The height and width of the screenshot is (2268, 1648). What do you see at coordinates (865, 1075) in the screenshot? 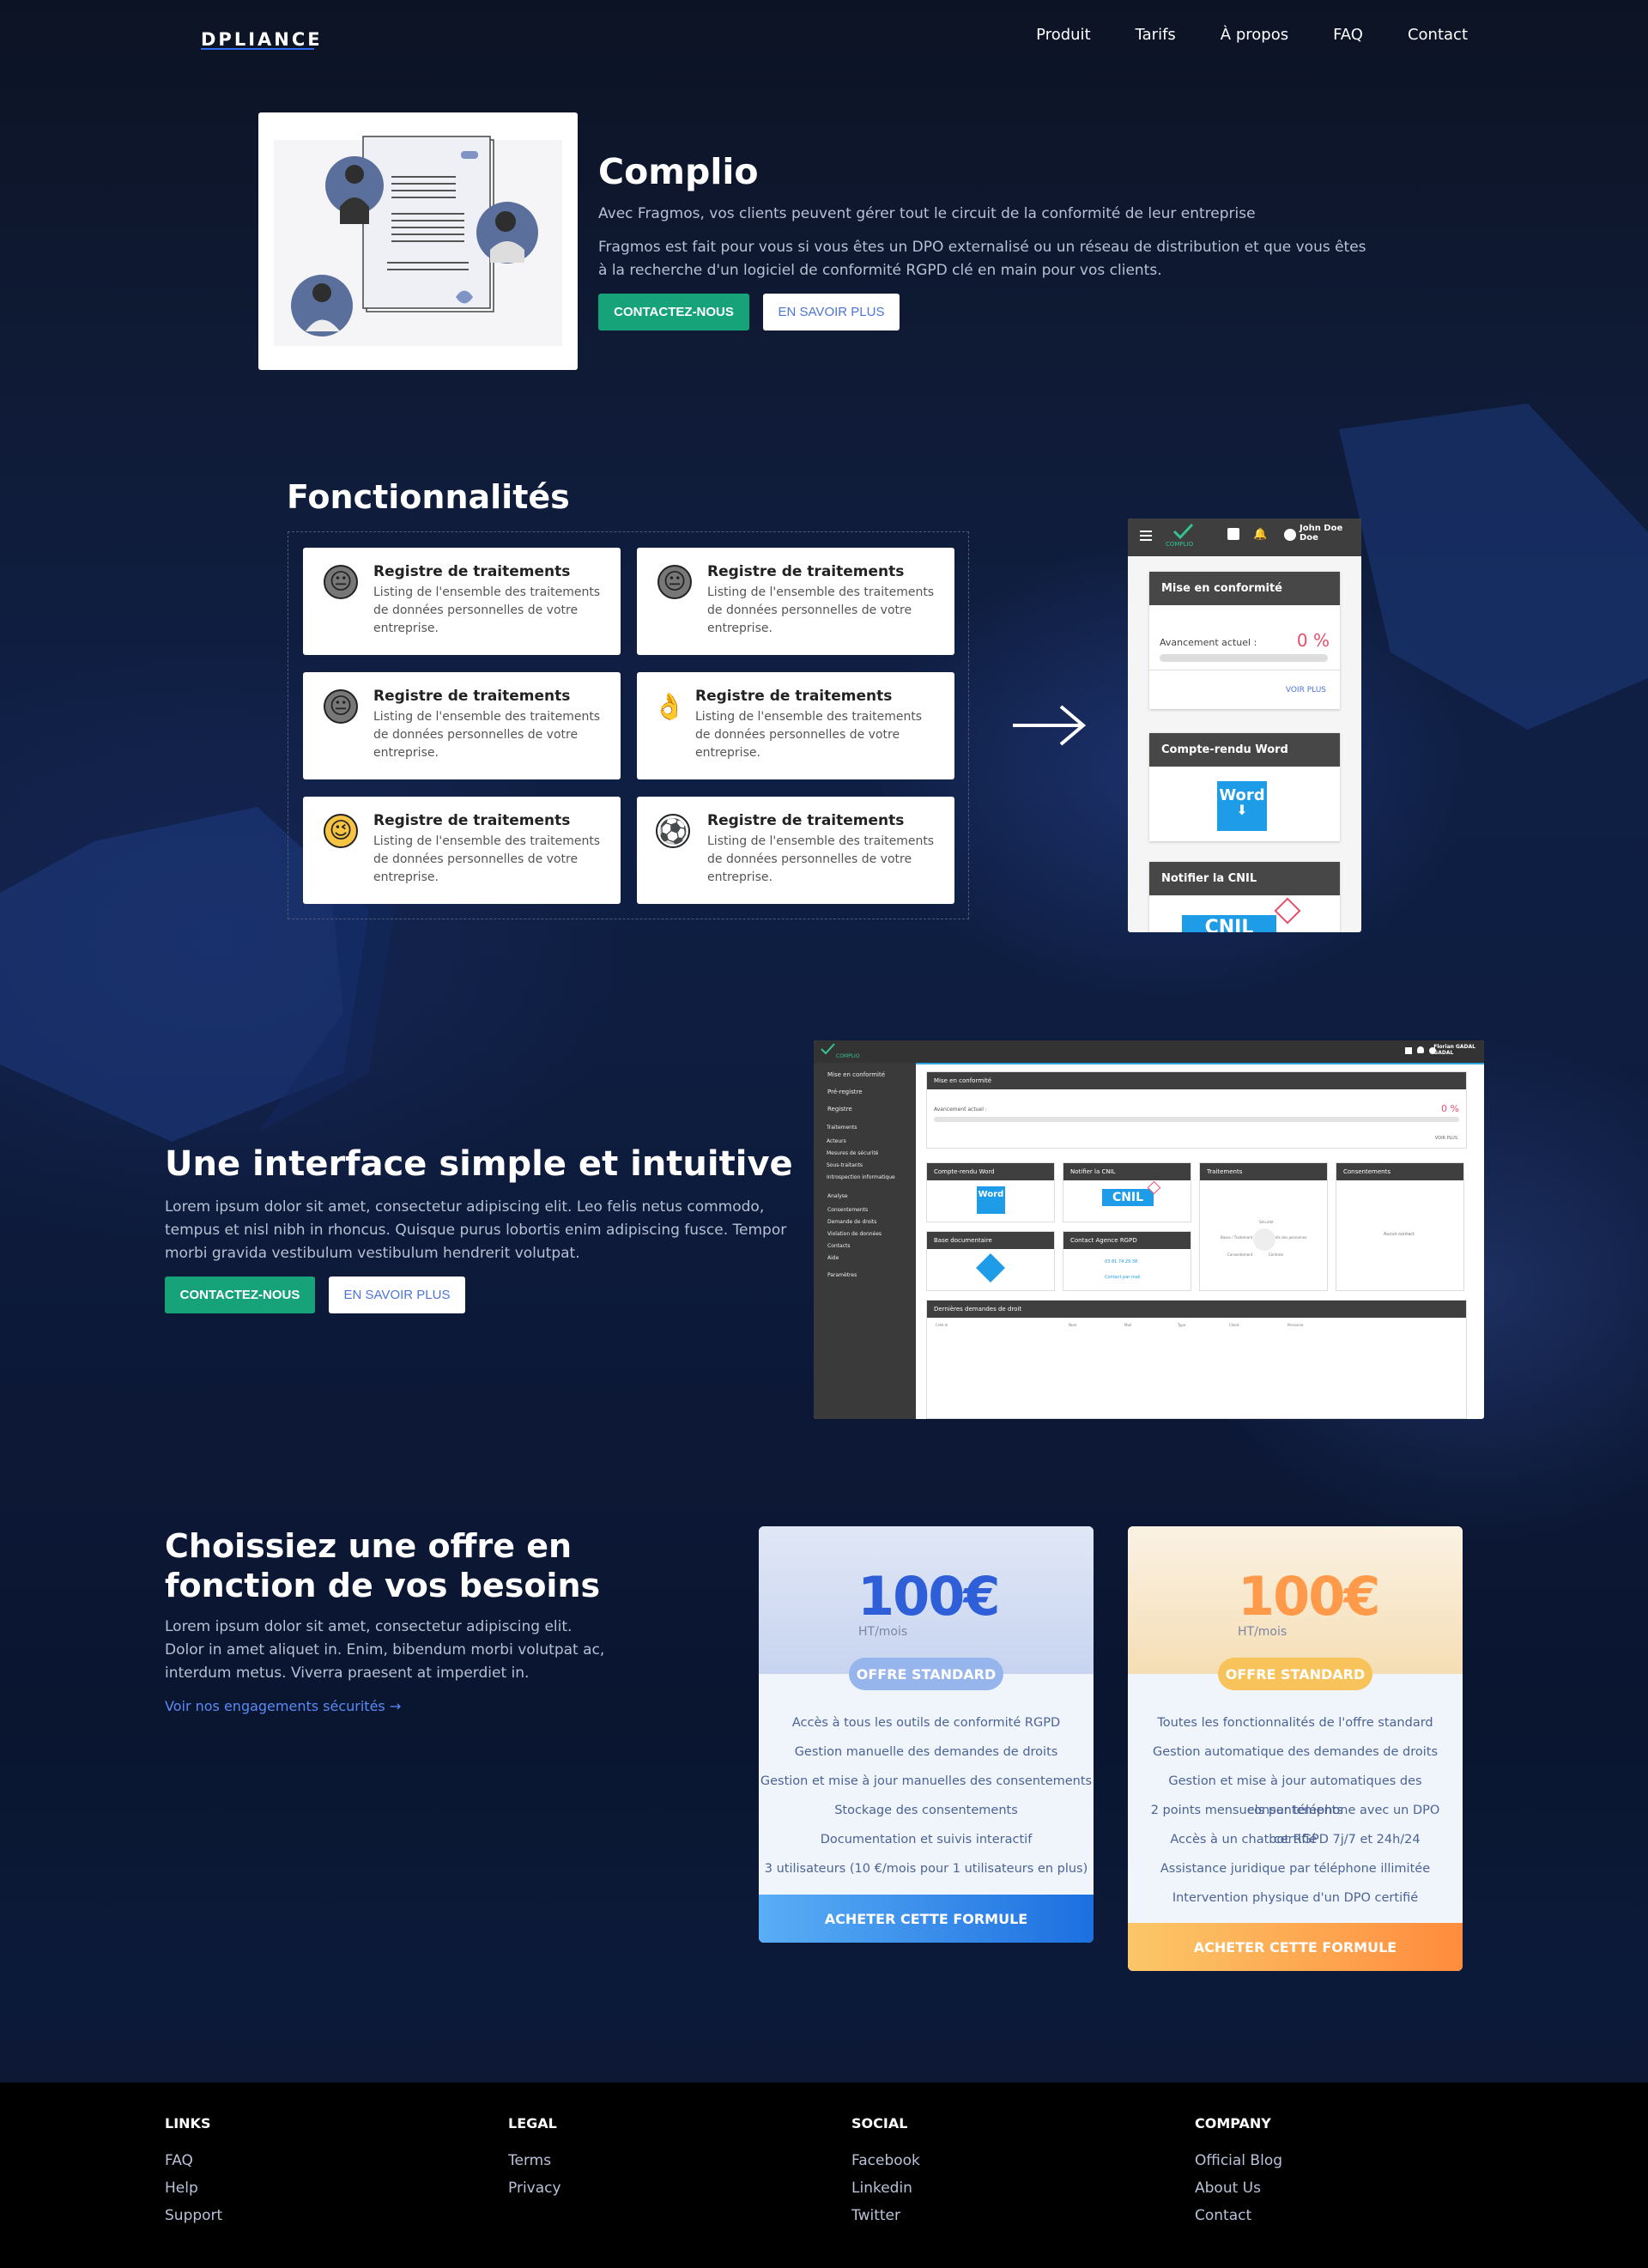
I see `sidebar-item: Mise en conformité` at bounding box center [865, 1075].